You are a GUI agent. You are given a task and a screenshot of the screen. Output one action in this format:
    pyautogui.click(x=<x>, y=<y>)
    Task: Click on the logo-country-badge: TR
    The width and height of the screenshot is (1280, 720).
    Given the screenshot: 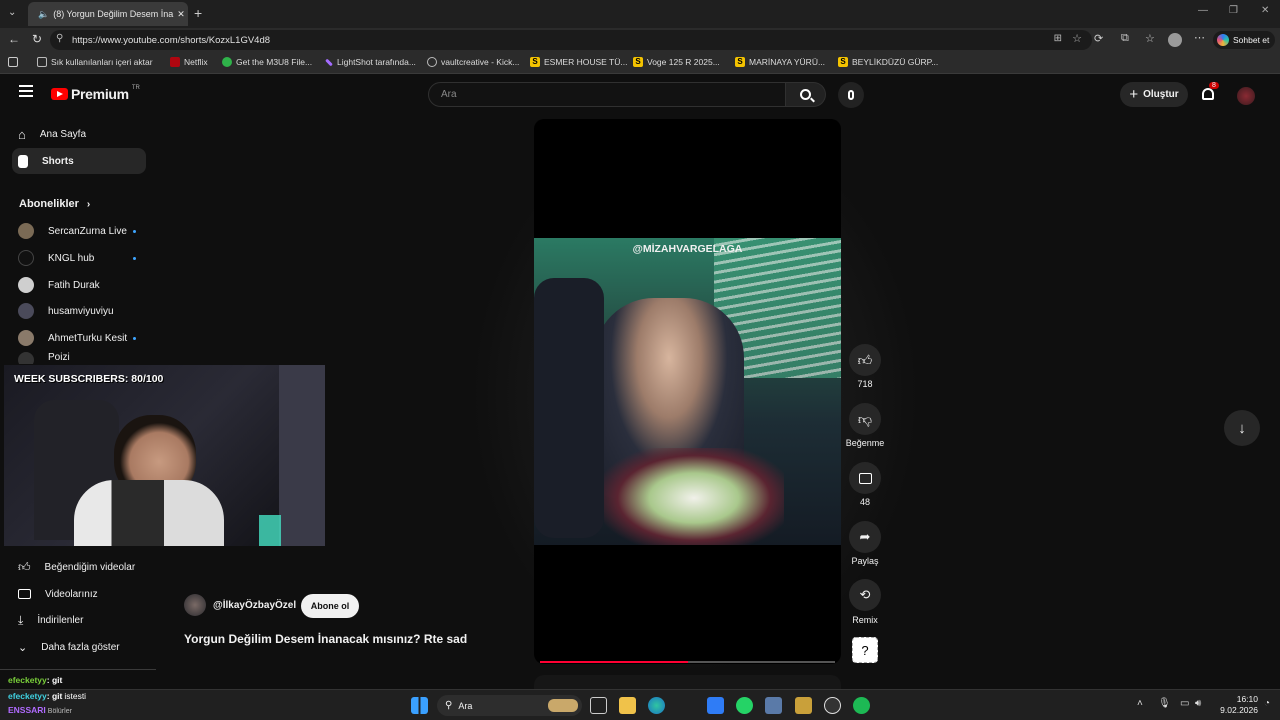 What is the action you would take?
    pyautogui.click(x=135, y=88)
    